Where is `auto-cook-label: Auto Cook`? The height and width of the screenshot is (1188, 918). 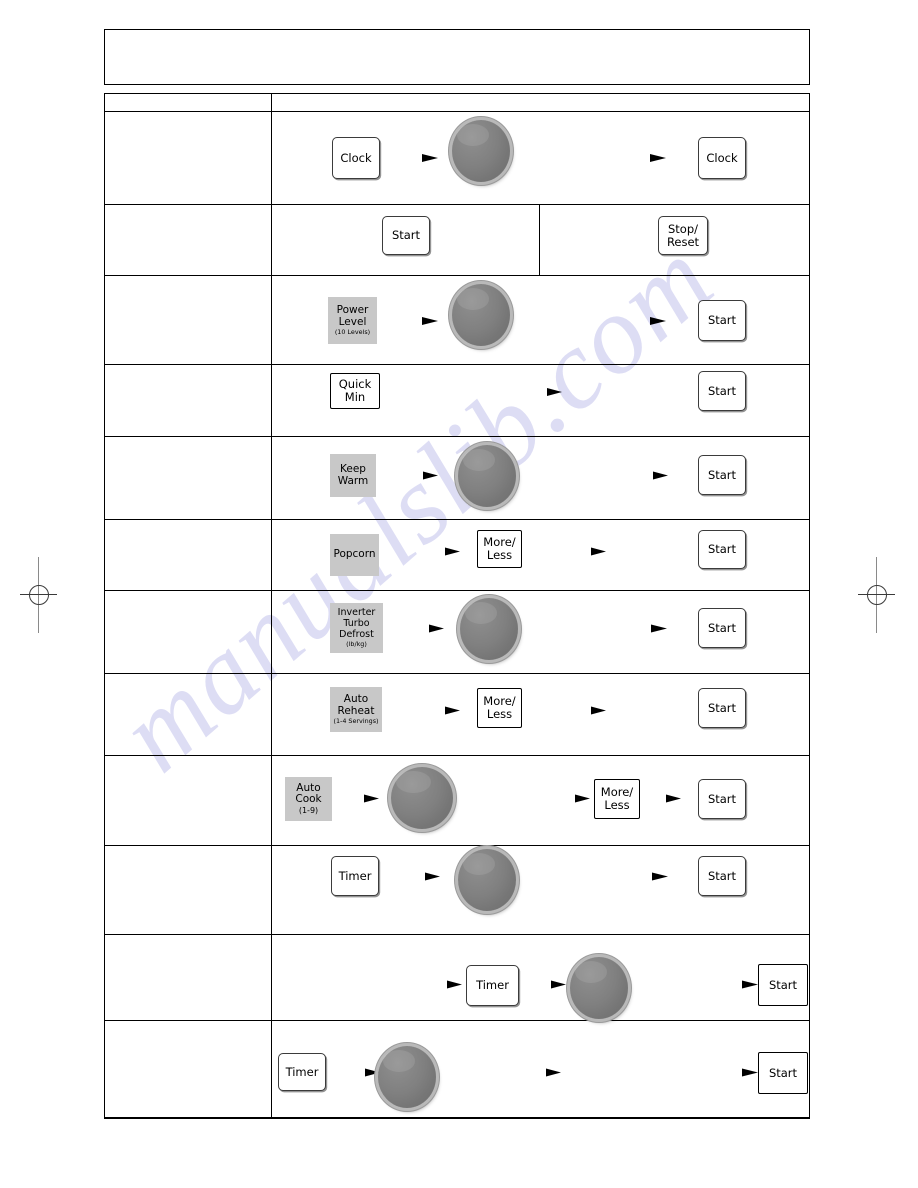 auto-cook-label: Auto Cook is located at coordinates (308, 793).